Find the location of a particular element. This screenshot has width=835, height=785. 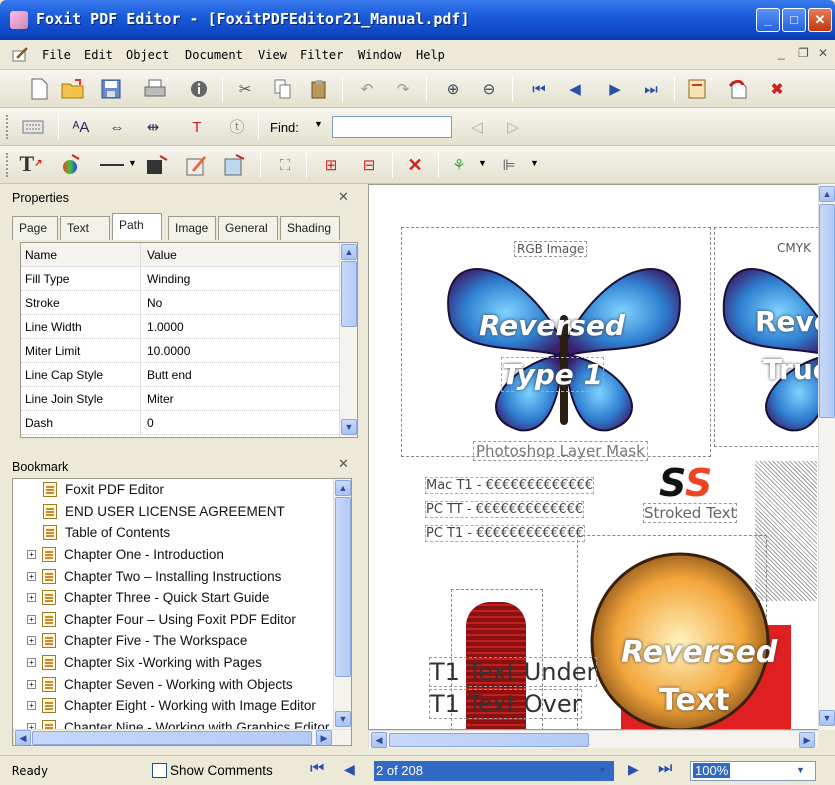

bookmark-item: + Chapter Three - Quick Start Guide is located at coordinates (178, 598).